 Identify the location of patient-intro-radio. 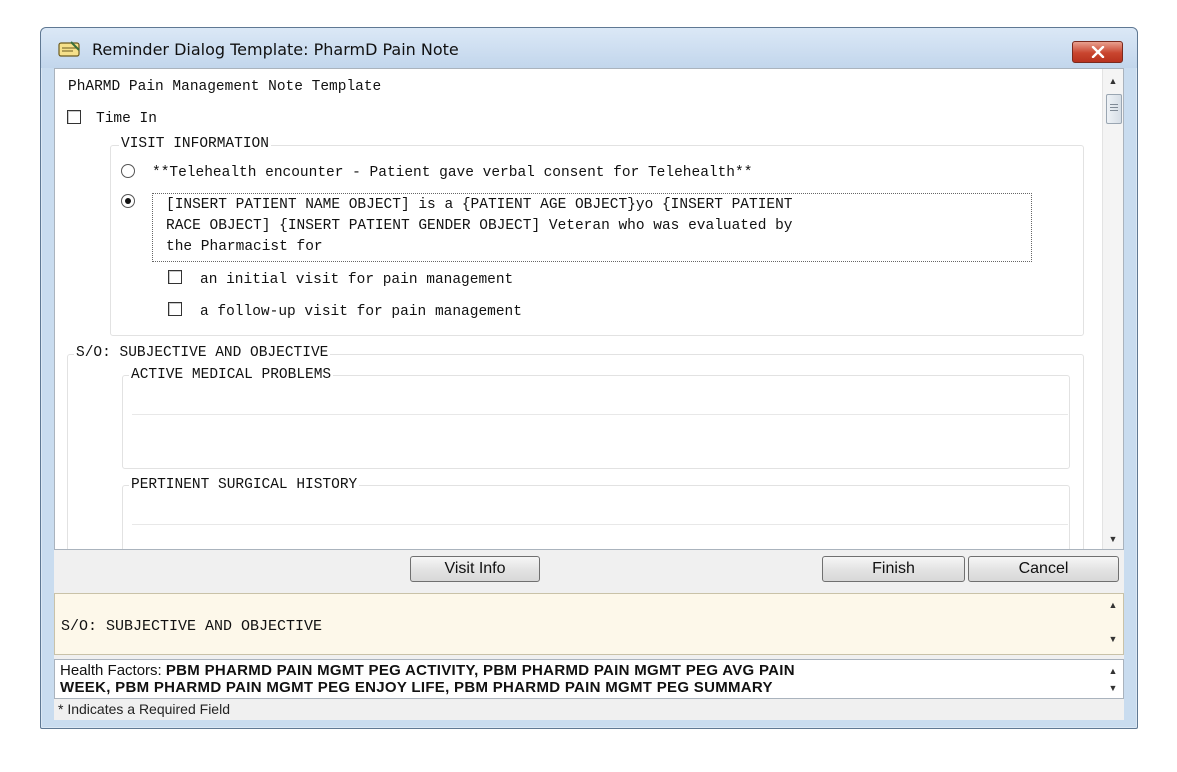
(128, 201).